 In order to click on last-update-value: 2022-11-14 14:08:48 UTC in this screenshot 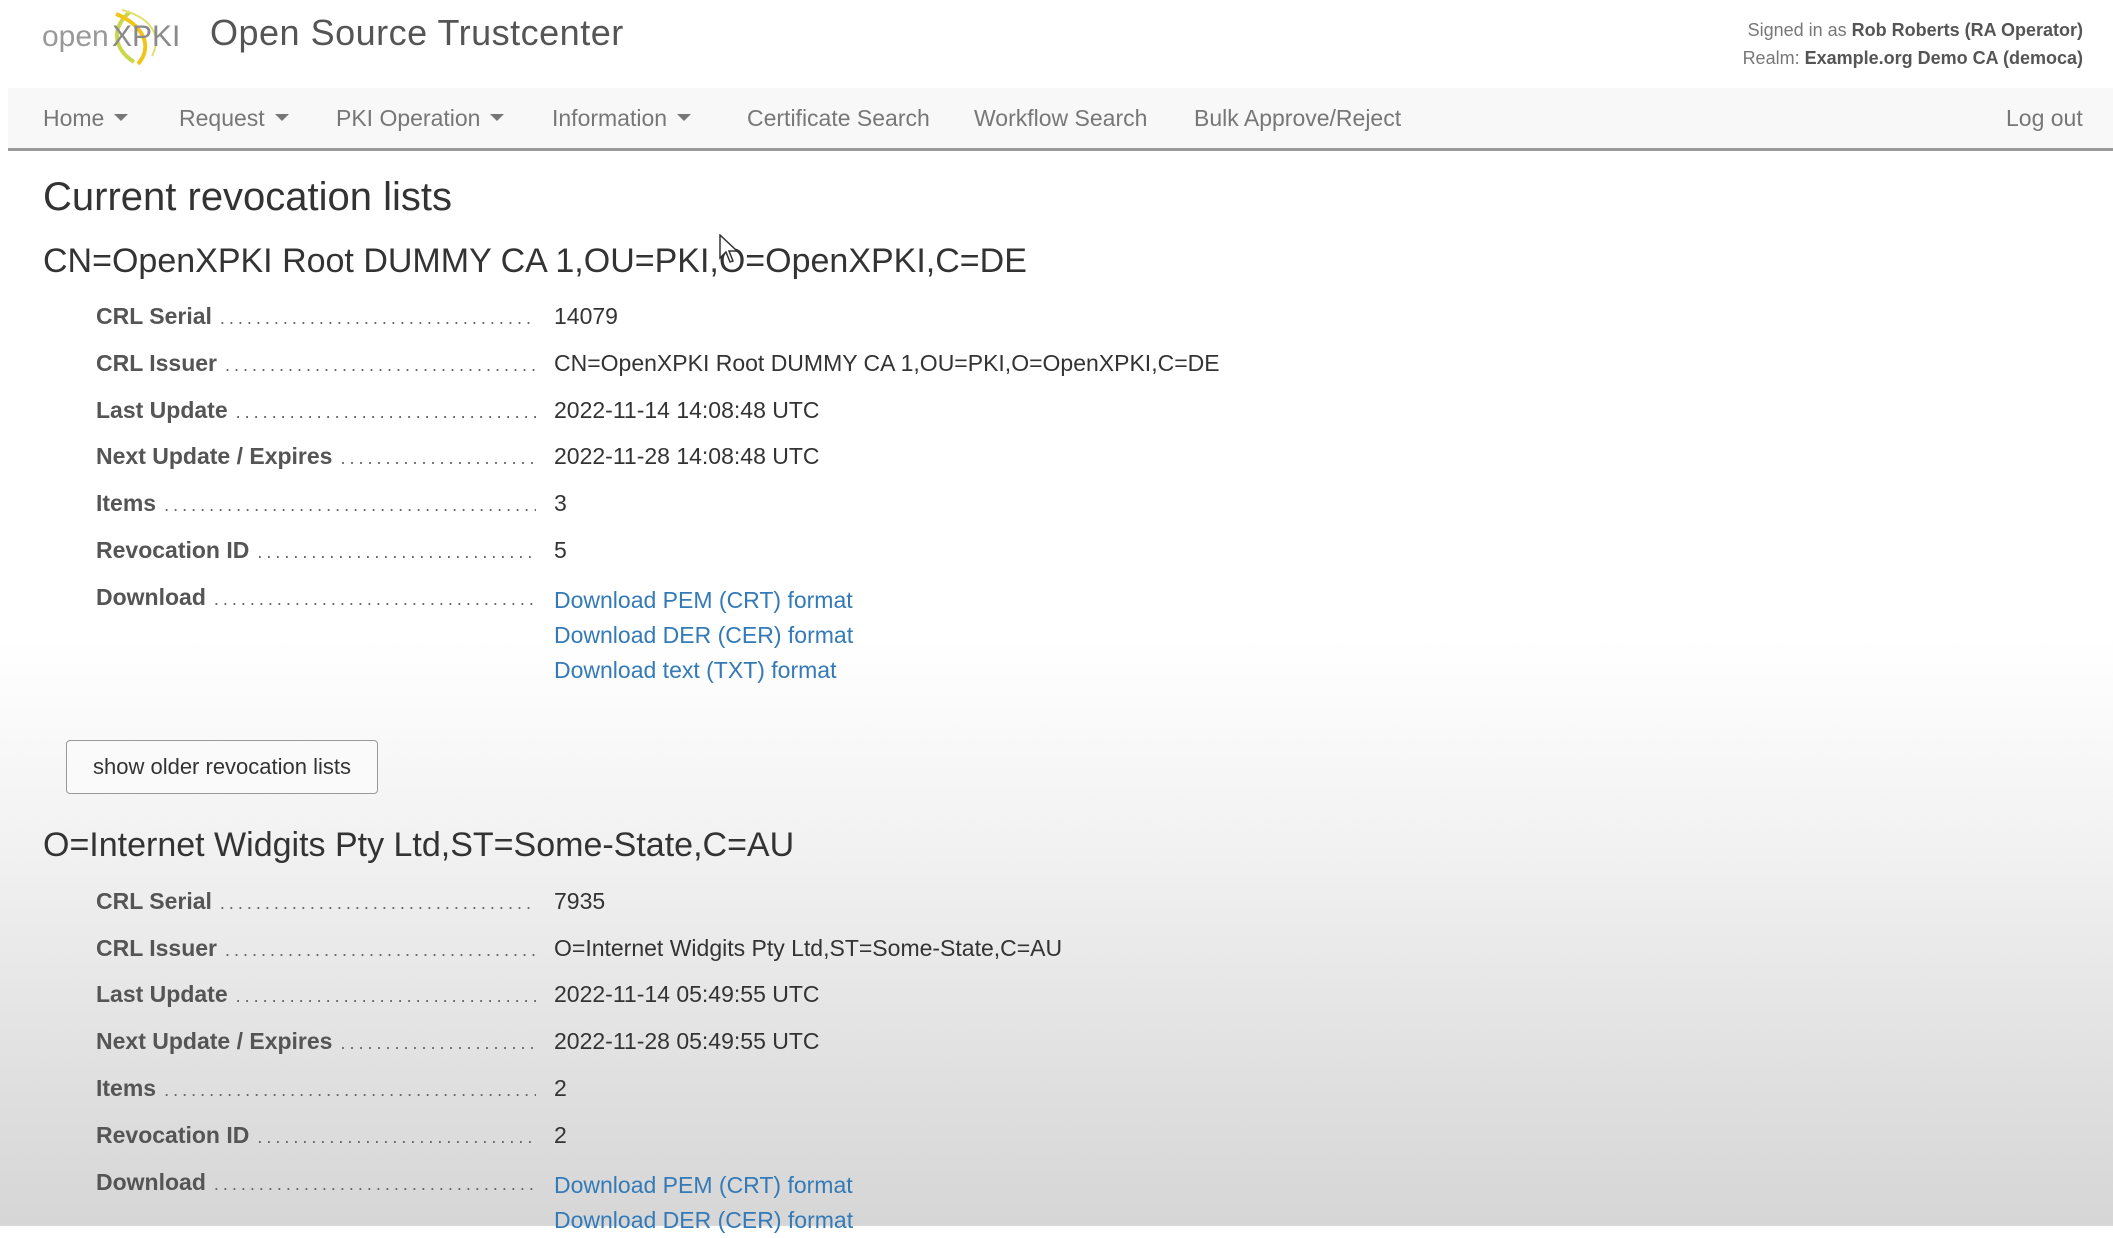, I will do `click(687, 410)`.